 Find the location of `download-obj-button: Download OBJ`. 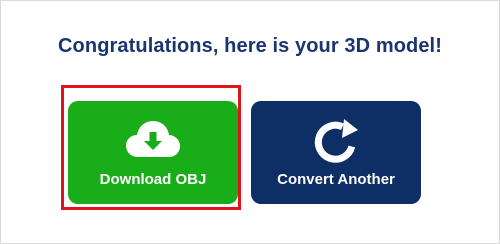

download-obj-button: Download OBJ is located at coordinates (153, 152).